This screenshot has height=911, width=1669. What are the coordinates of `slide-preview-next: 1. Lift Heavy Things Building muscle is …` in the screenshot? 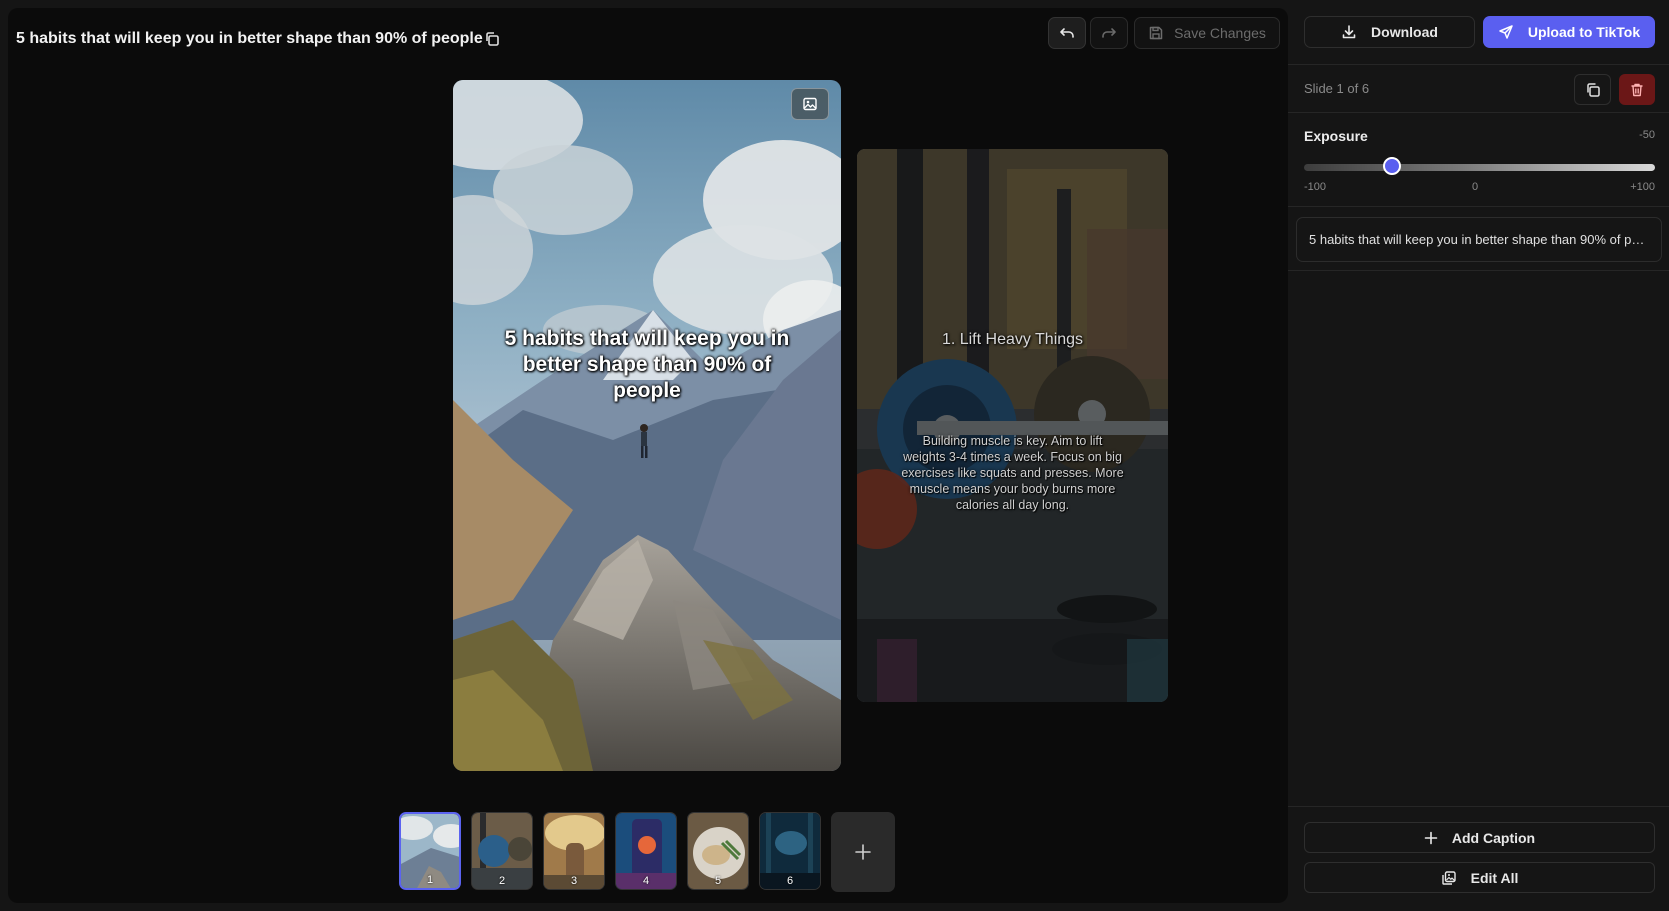 It's located at (1012, 425).